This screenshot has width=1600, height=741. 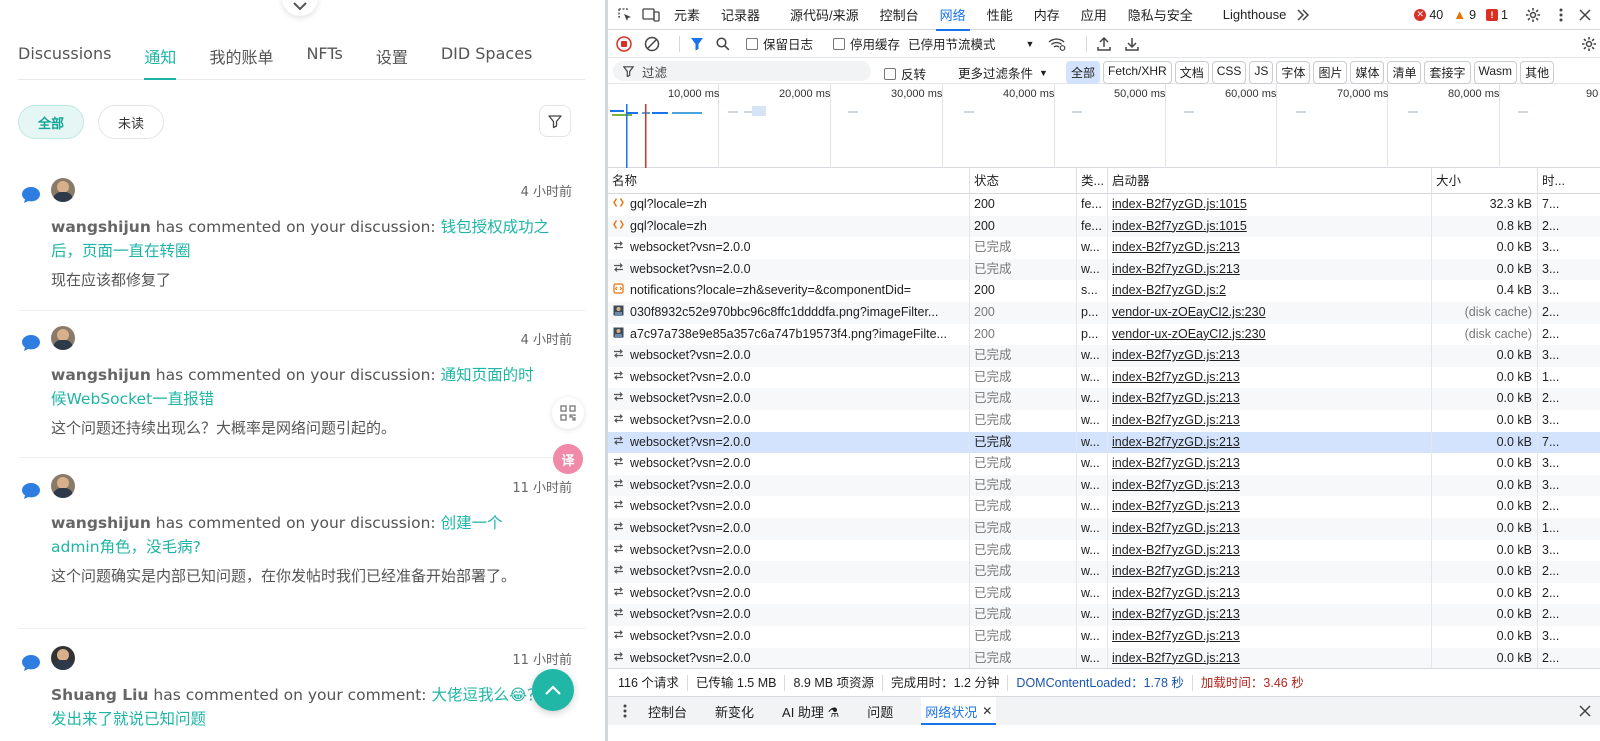 I want to click on tab-privacy-security: 隐私与安全, so click(x=1160, y=15).